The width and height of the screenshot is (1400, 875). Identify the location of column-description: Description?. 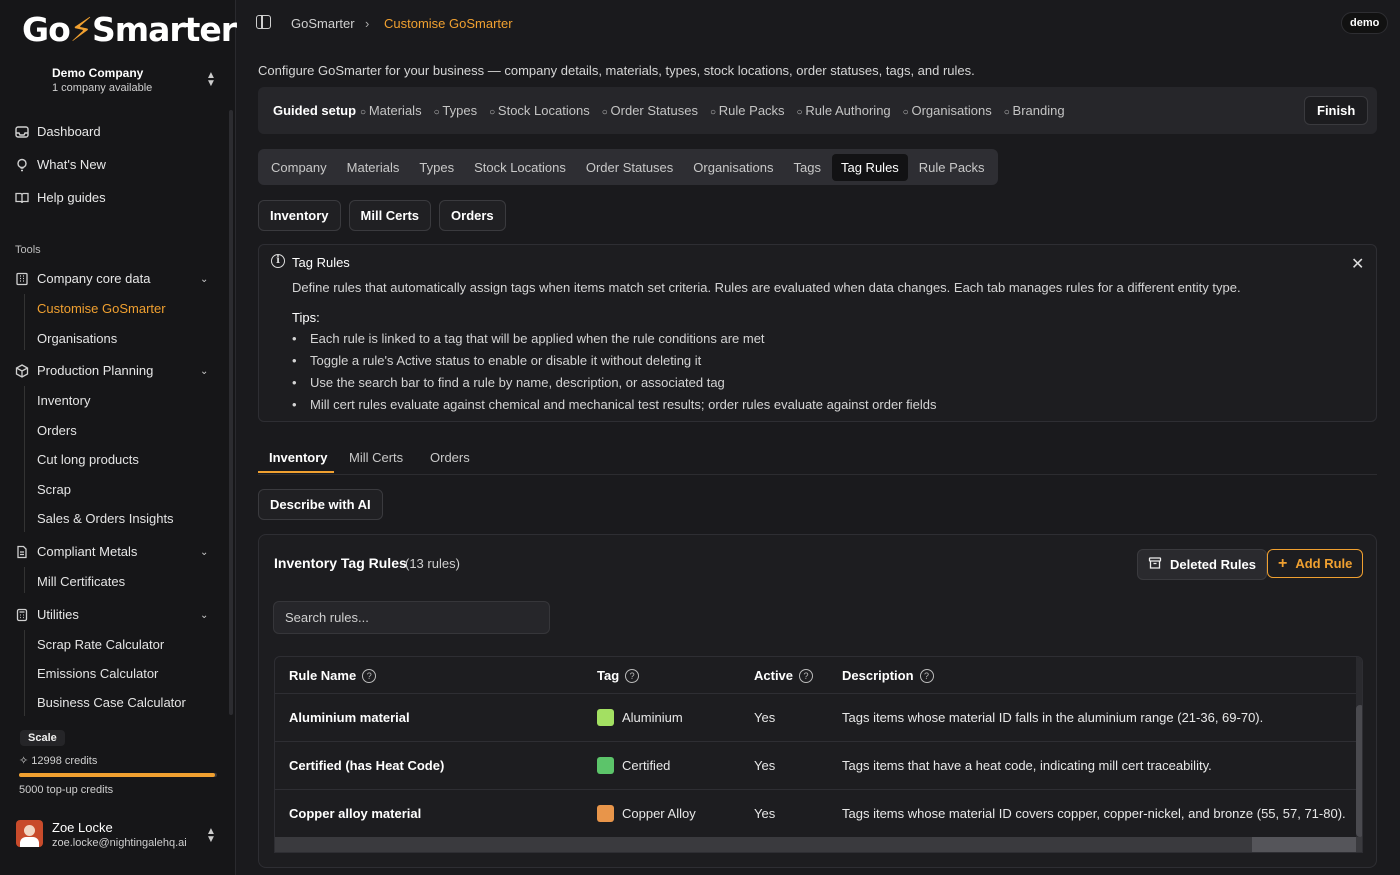
(888, 675).